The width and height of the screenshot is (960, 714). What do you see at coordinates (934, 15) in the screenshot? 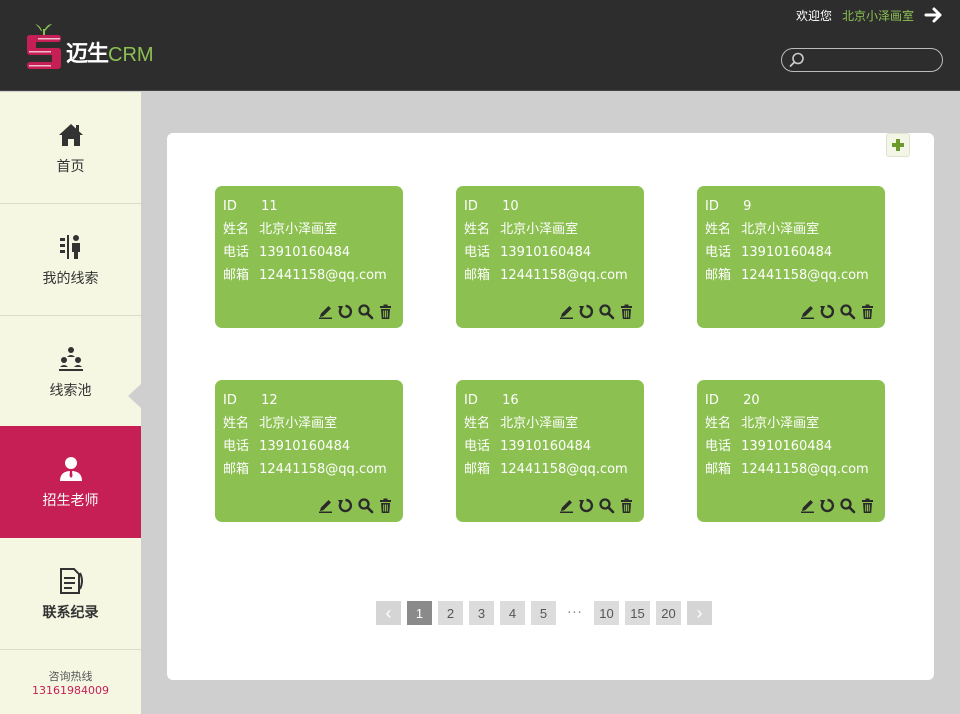
I see `logout-arrow-icon` at bounding box center [934, 15].